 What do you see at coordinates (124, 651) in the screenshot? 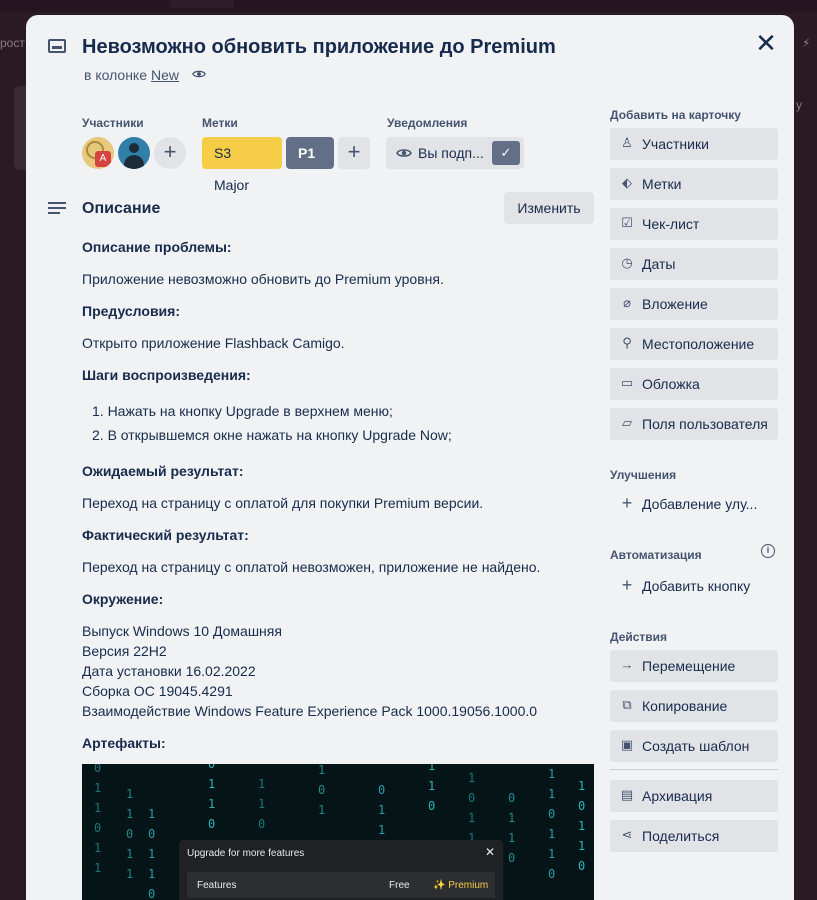
I see `environment-line: Версия 22H2` at bounding box center [124, 651].